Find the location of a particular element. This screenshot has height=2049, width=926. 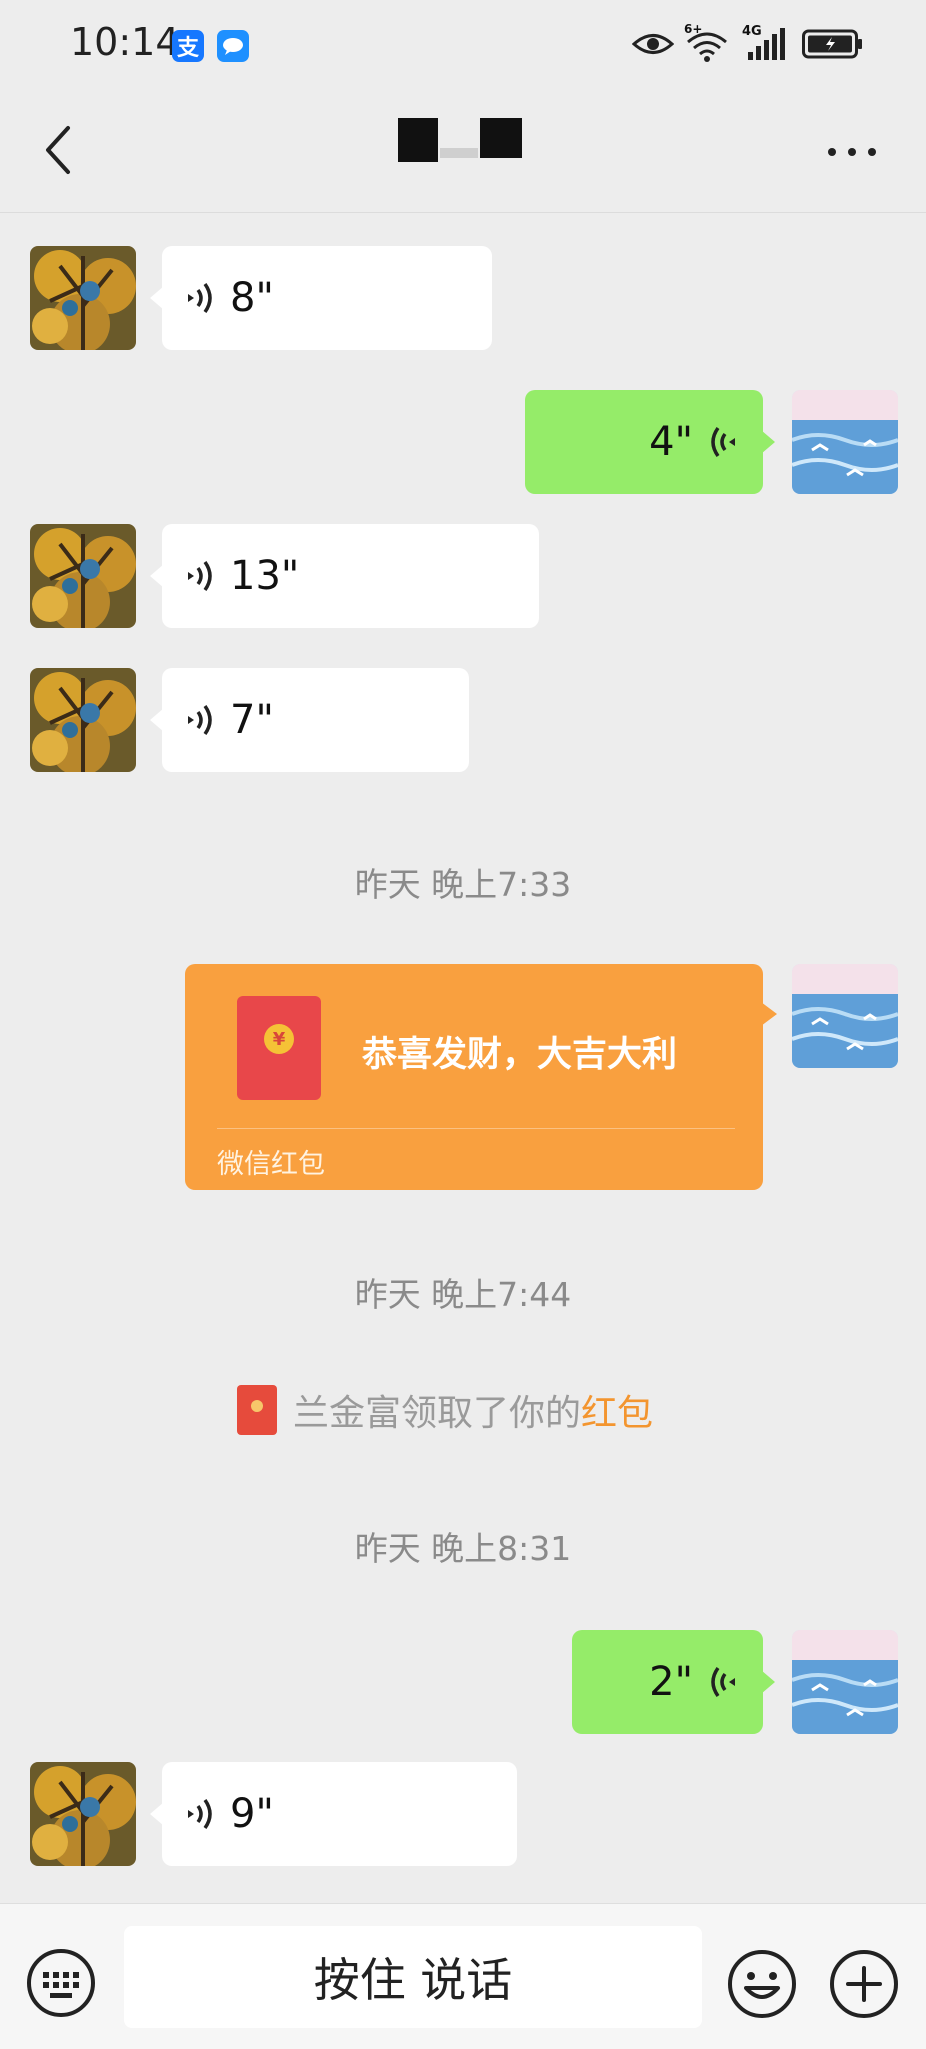

status-icons: 6+ 4G is located at coordinates (748, 43).